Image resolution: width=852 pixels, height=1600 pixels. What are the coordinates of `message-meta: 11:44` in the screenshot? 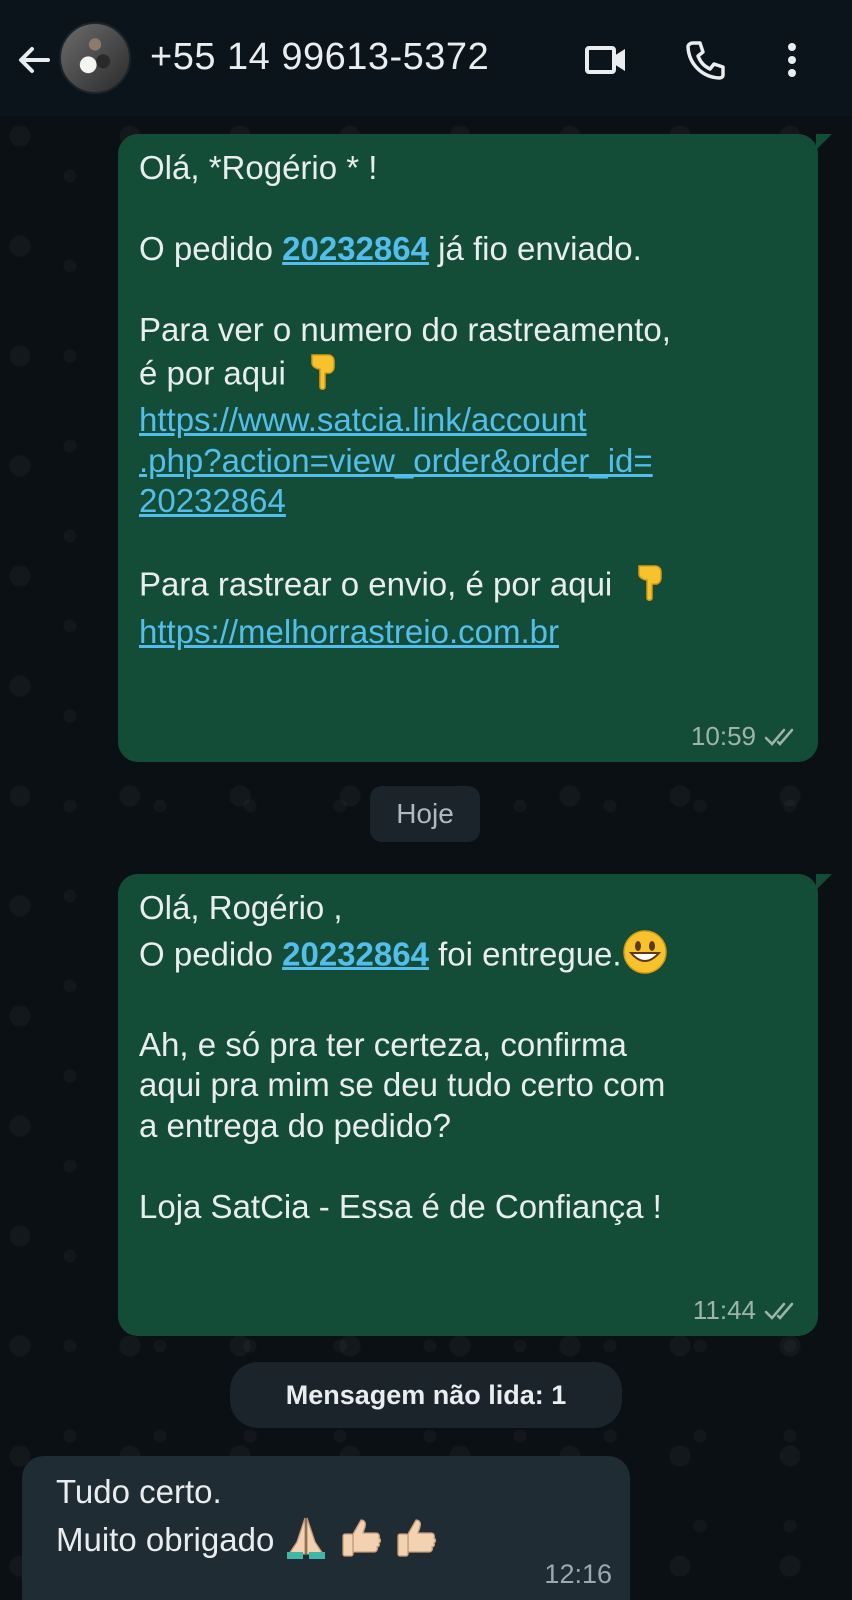 It's located at (745, 1310).